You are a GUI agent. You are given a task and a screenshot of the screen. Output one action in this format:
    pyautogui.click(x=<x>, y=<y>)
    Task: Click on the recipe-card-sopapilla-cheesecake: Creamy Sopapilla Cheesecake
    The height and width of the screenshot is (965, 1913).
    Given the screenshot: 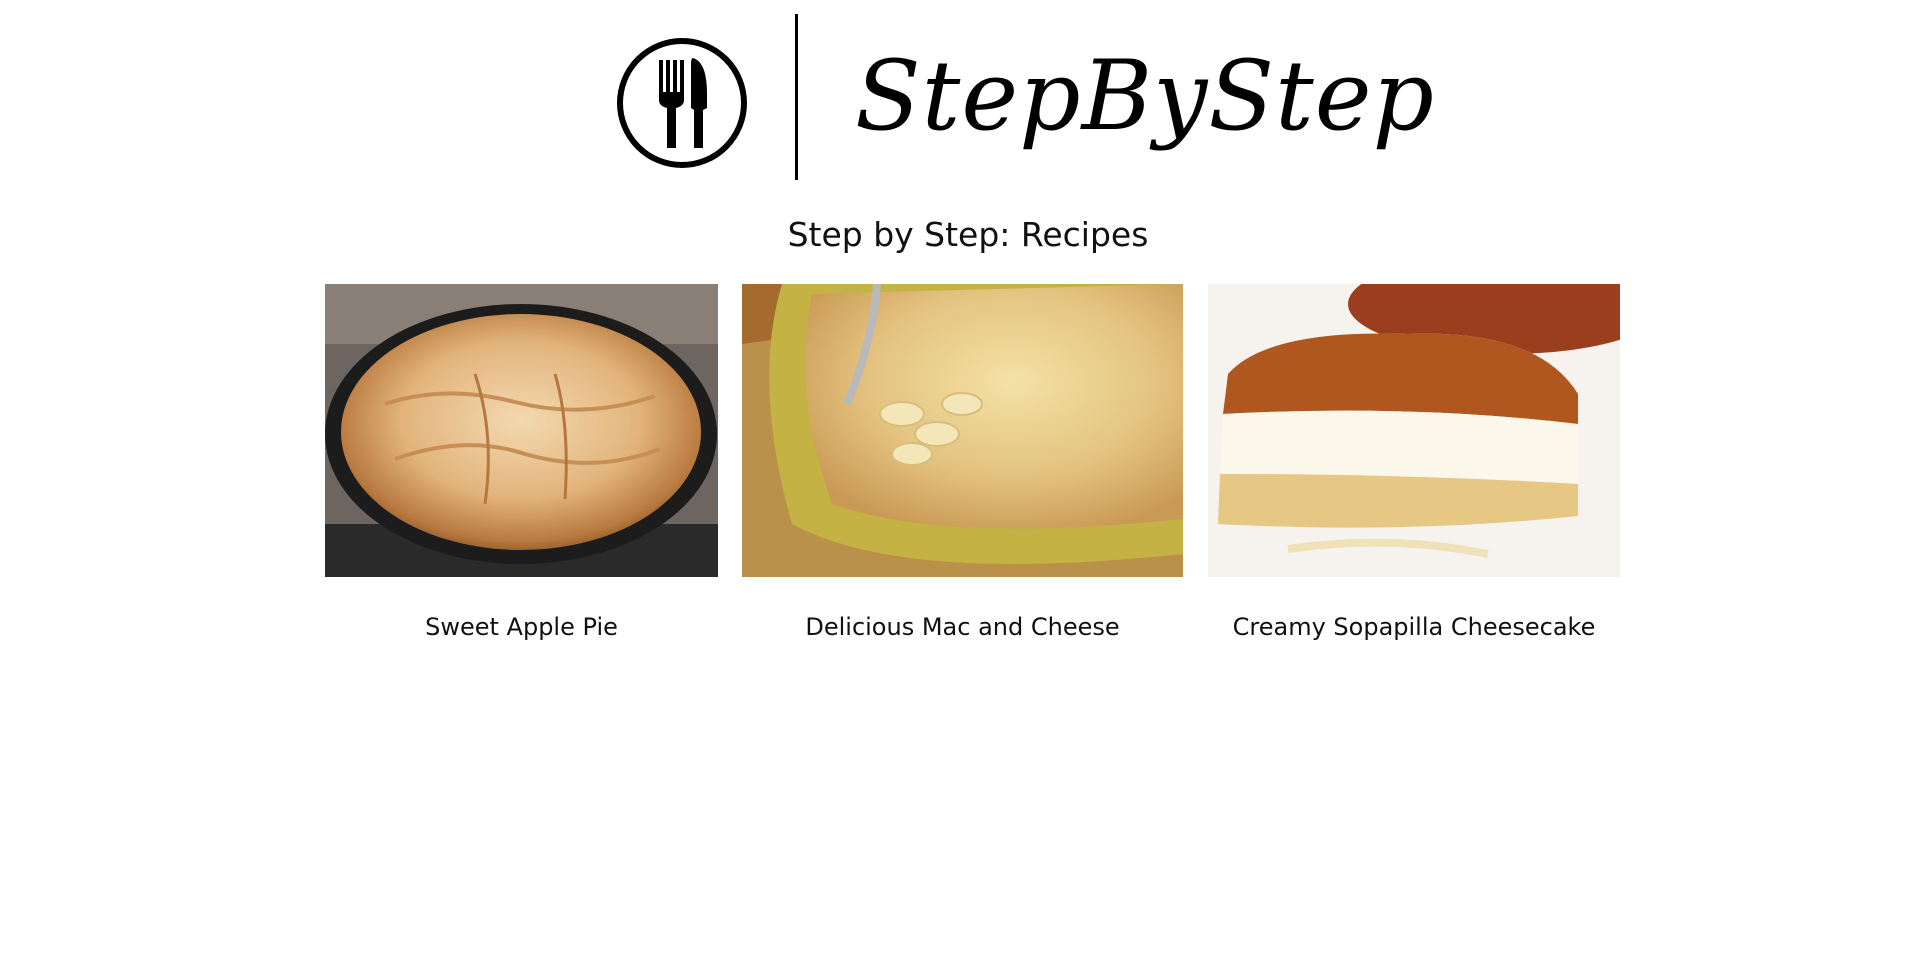 What is the action you would take?
    pyautogui.click(x=1414, y=463)
    